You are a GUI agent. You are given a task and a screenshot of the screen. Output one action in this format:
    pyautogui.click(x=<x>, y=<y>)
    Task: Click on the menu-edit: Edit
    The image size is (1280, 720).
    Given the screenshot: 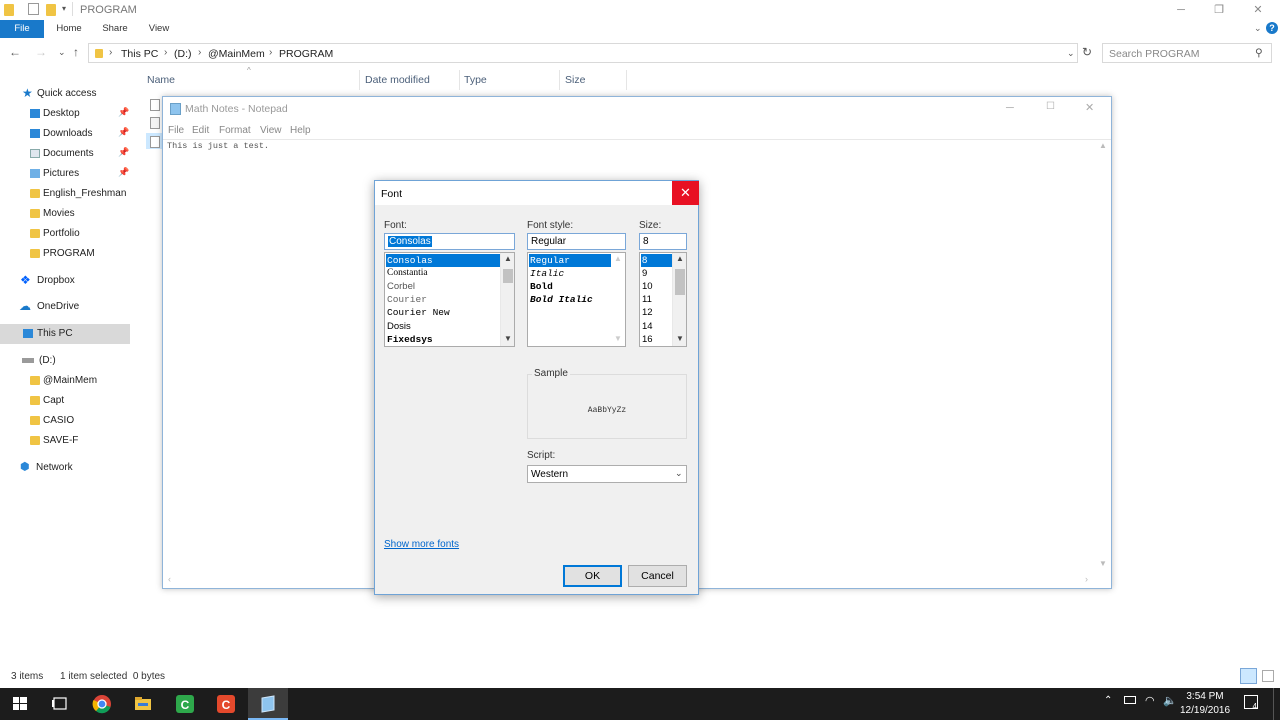 What is the action you would take?
    pyautogui.click(x=200, y=130)
    